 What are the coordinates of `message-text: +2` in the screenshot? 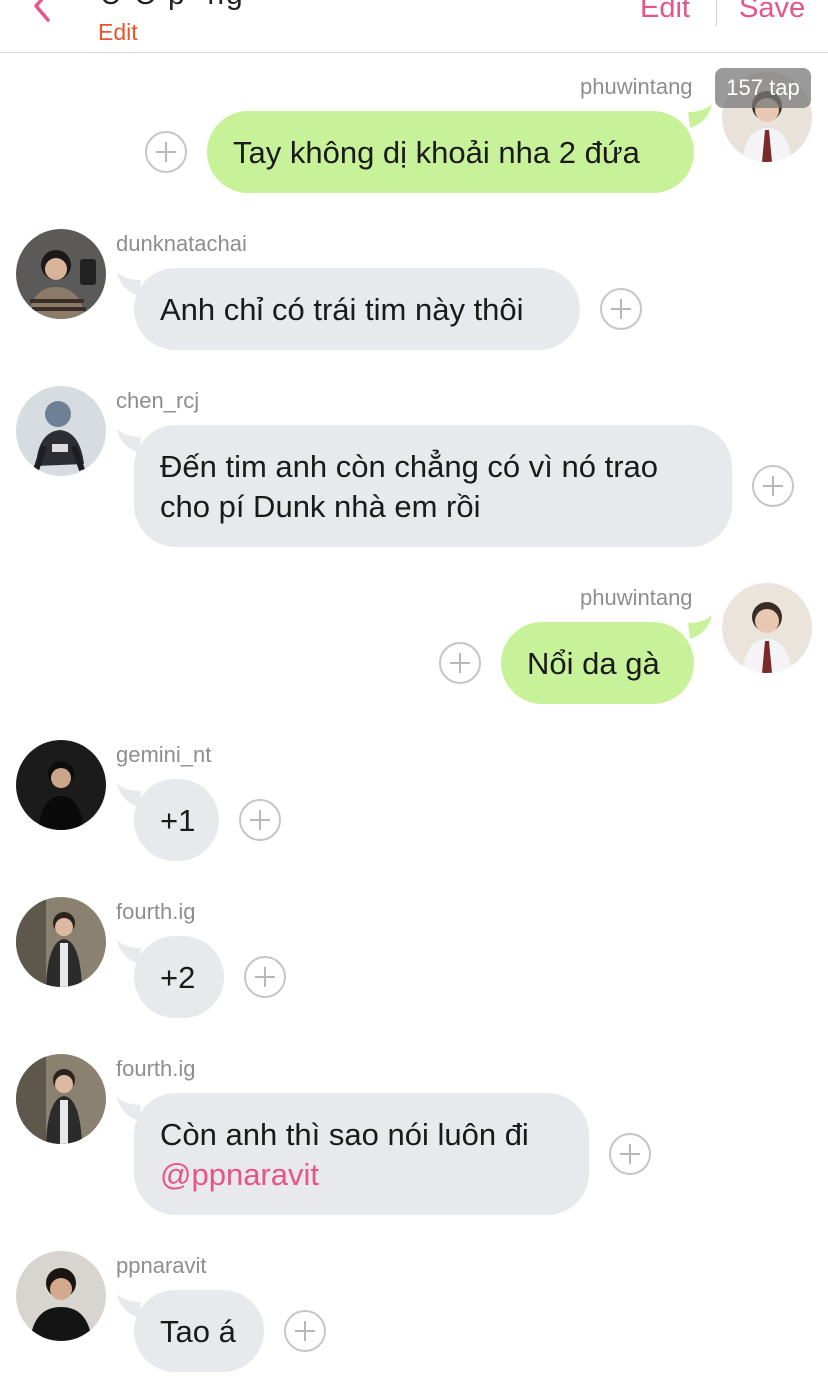 It's located at (178, 977).